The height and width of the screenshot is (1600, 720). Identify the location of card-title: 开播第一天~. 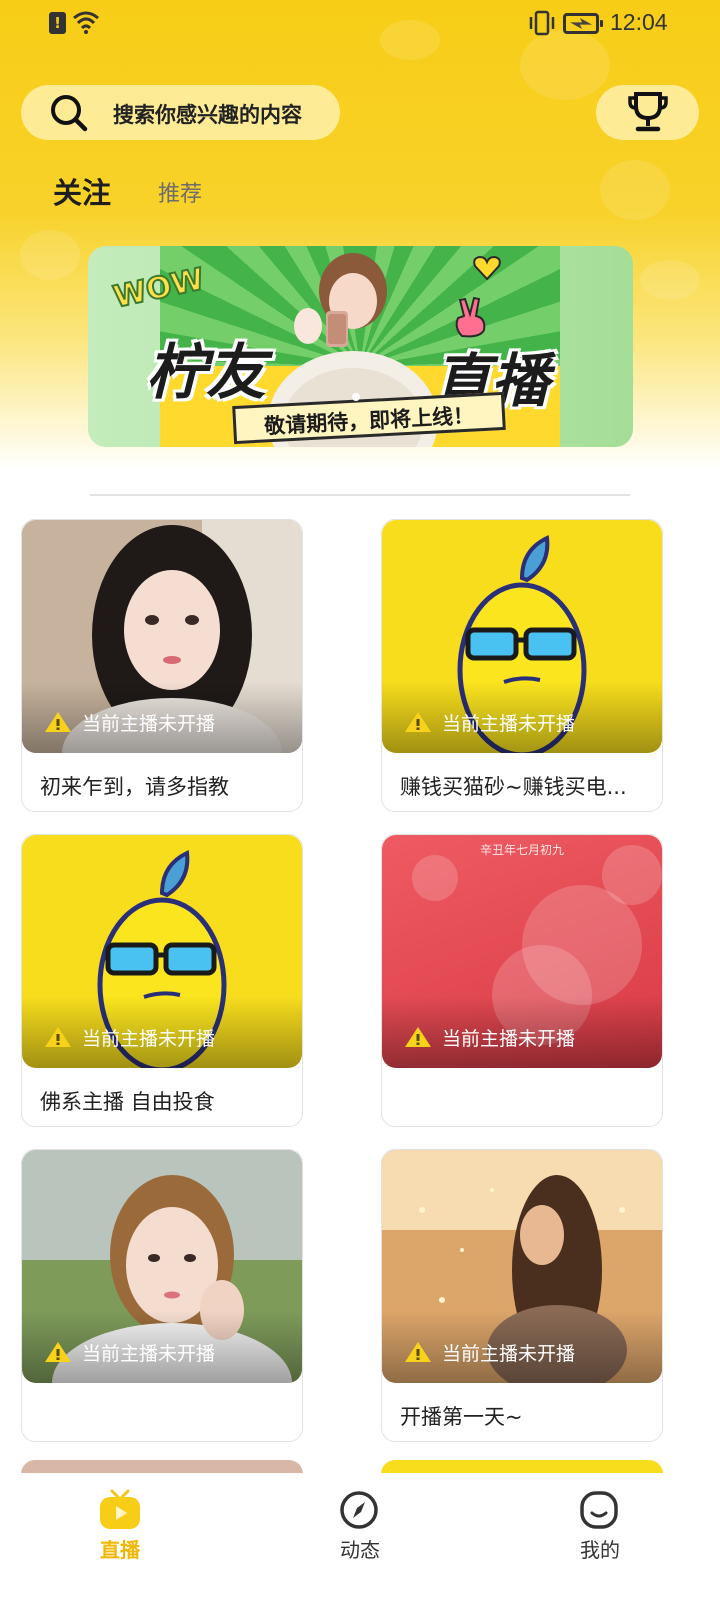
(461, 1417).